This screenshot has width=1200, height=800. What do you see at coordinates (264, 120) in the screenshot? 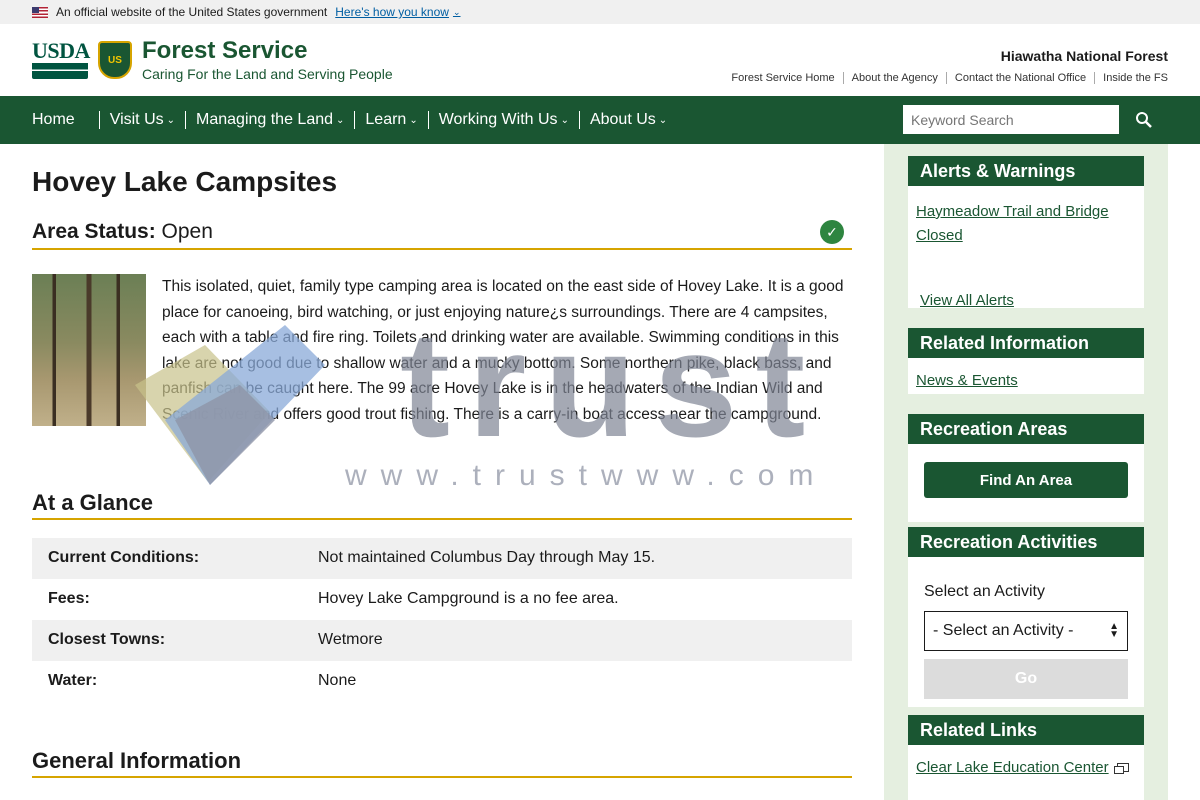
I see `nav-label: Managing the Land` at bounding box center [264, 120].